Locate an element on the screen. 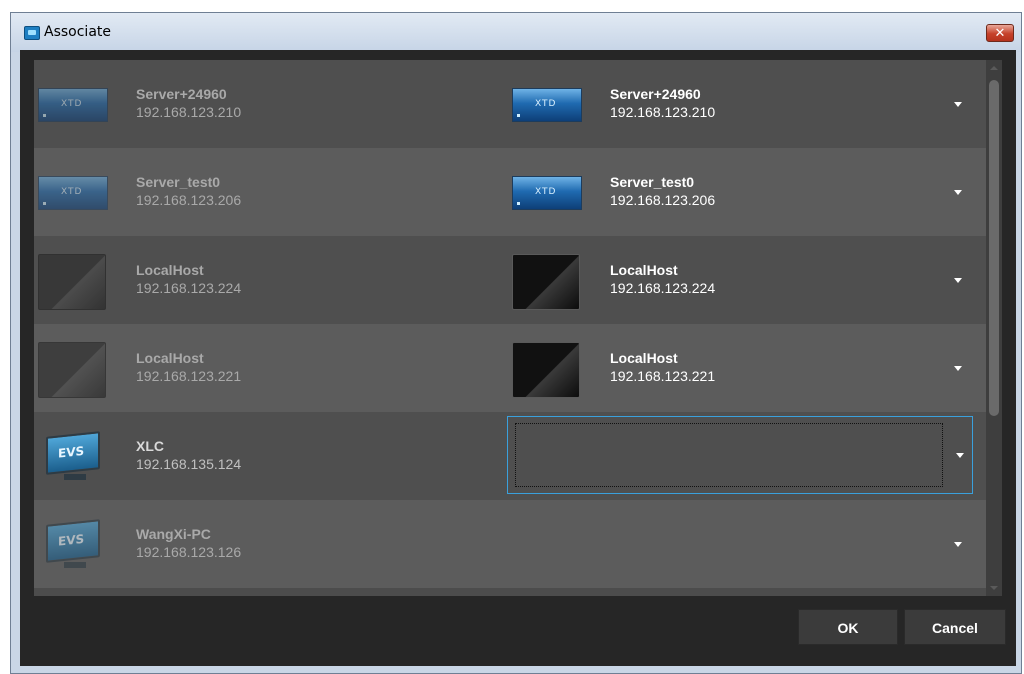  scroll-up-icon is located at coordinates (994, 68).